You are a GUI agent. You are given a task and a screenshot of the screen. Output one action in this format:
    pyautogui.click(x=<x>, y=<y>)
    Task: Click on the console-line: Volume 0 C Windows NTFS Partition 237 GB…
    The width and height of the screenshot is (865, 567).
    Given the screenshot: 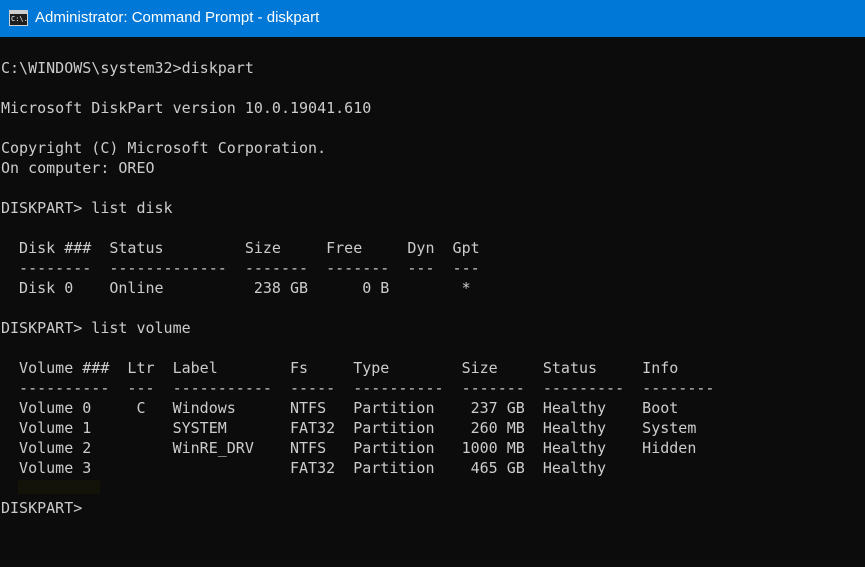 What is the action you would take?
    pyautogui.click(x=340, y=408)
    